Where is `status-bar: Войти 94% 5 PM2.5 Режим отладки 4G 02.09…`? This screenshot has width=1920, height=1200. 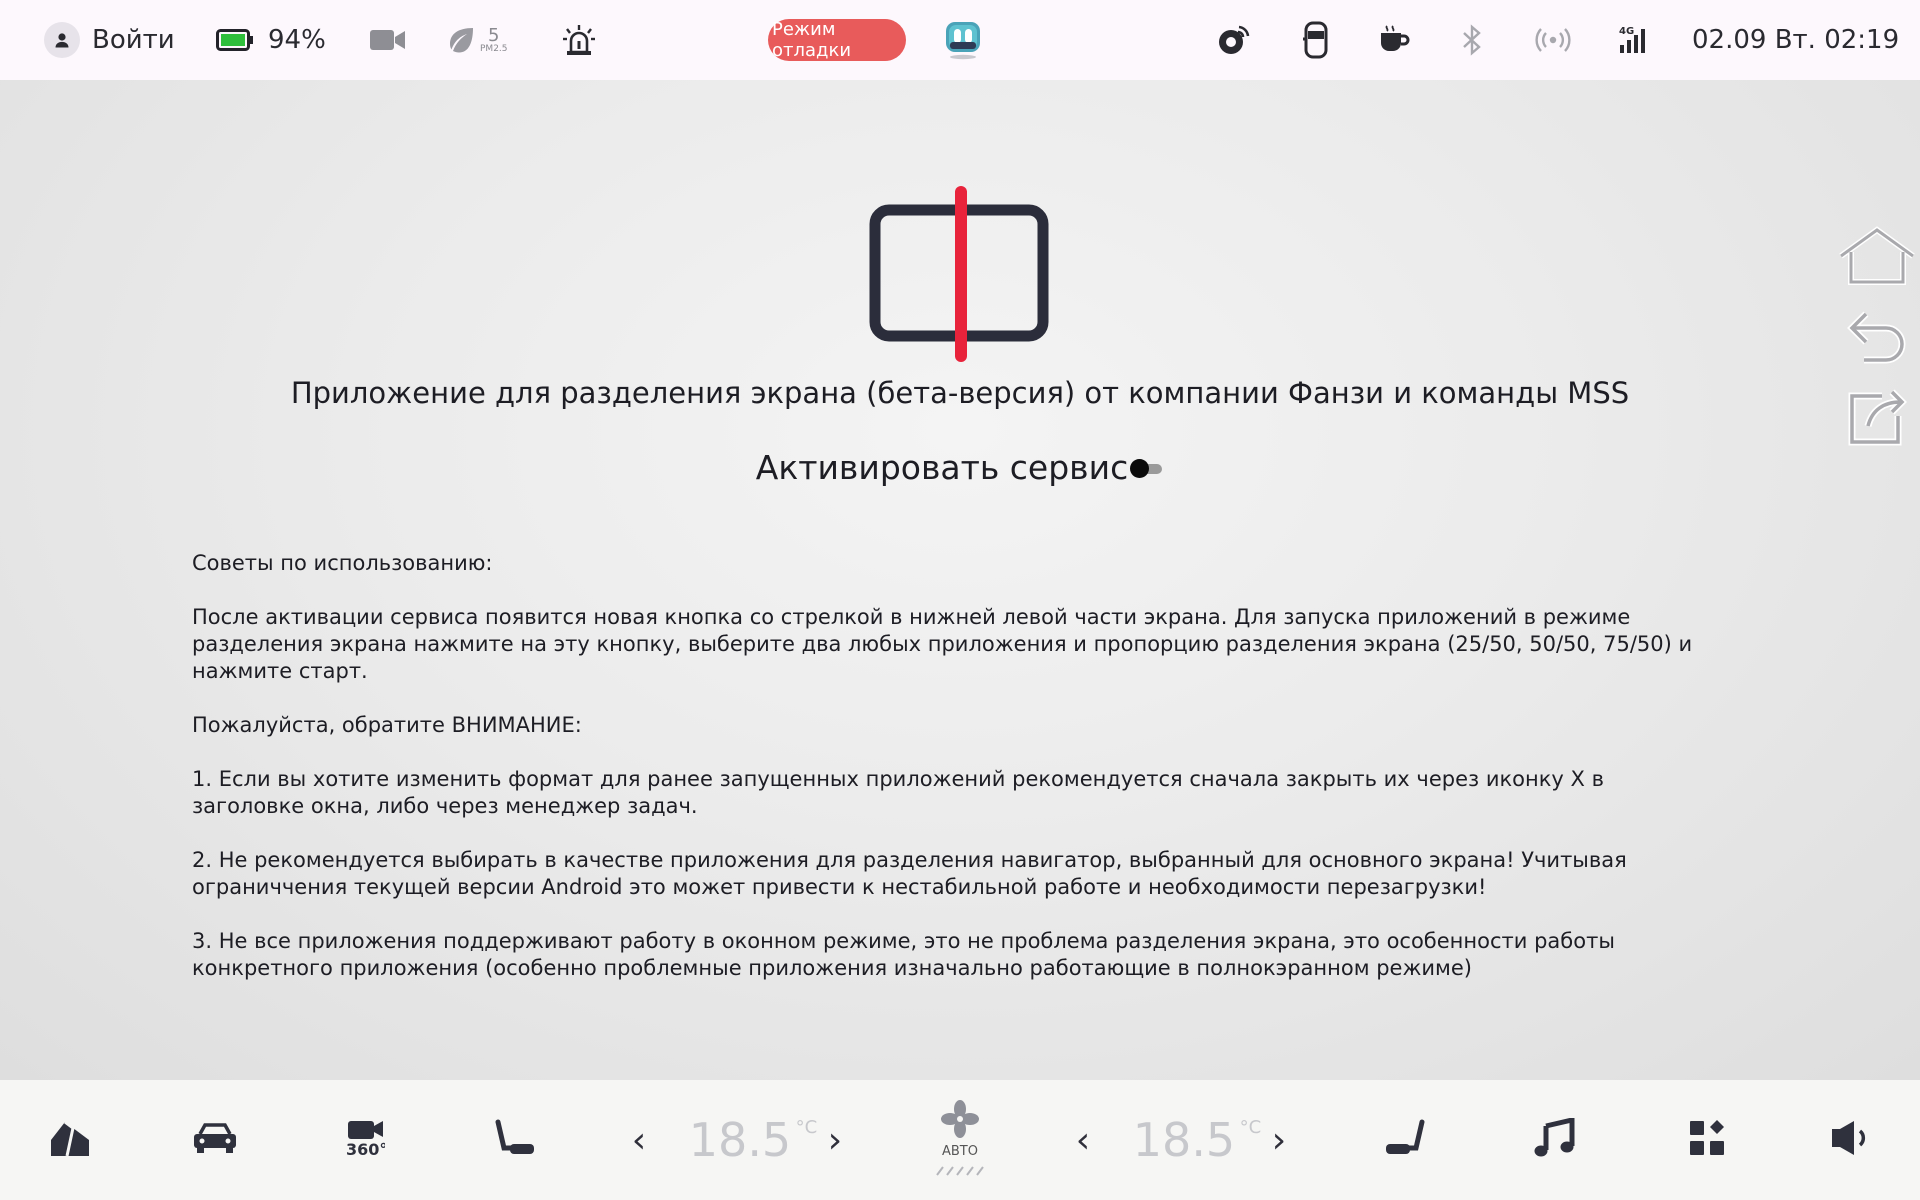 status-bar: Войти 94% 5 PM2.5 Режим отладки 4G 02.09… is located at coordinates (960, 40).